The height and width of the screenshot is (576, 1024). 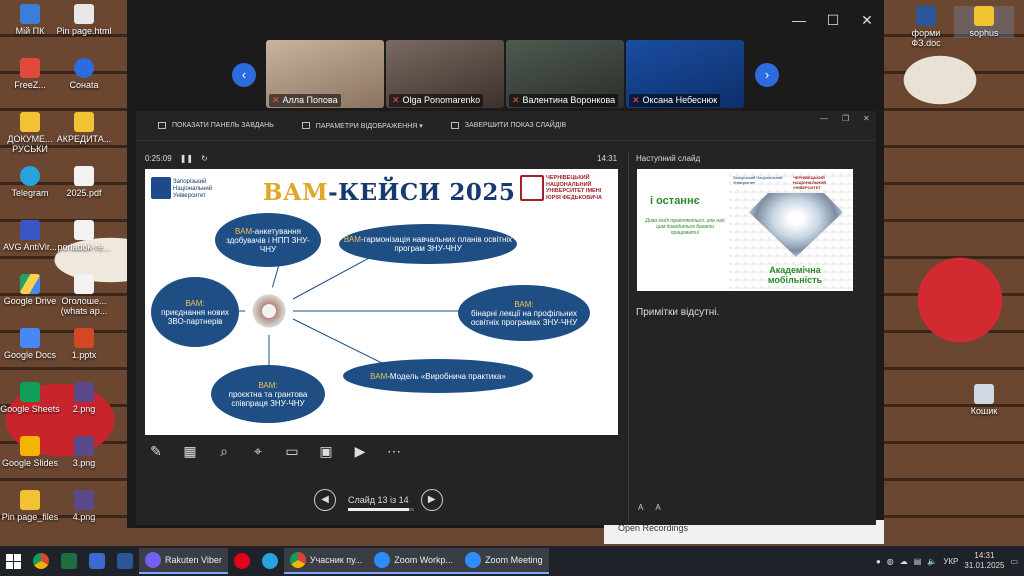 What do you see at coordinates (640, 507) in the screenshot?
I see `increase-font-button: A` at bounding box center [640, 507].